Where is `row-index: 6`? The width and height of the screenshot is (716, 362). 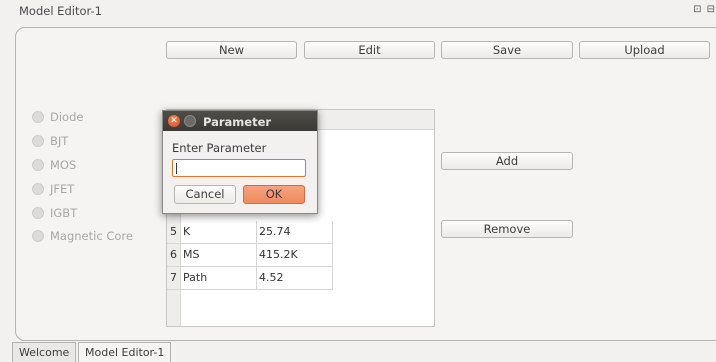
row-index: 6 is located at coordinates (173, 254).